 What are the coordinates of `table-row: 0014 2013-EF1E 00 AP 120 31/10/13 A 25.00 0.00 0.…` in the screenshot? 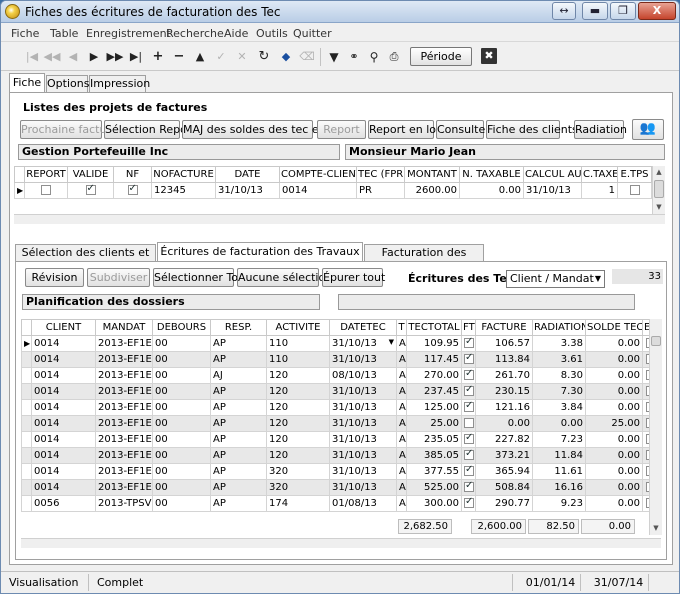 It's located at (340, 423).